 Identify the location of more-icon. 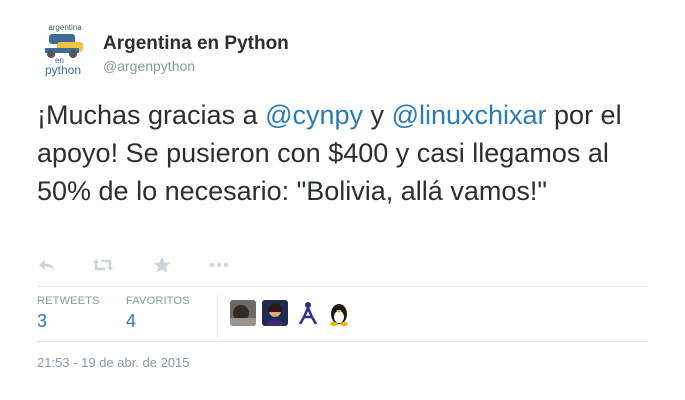
(219, 265).